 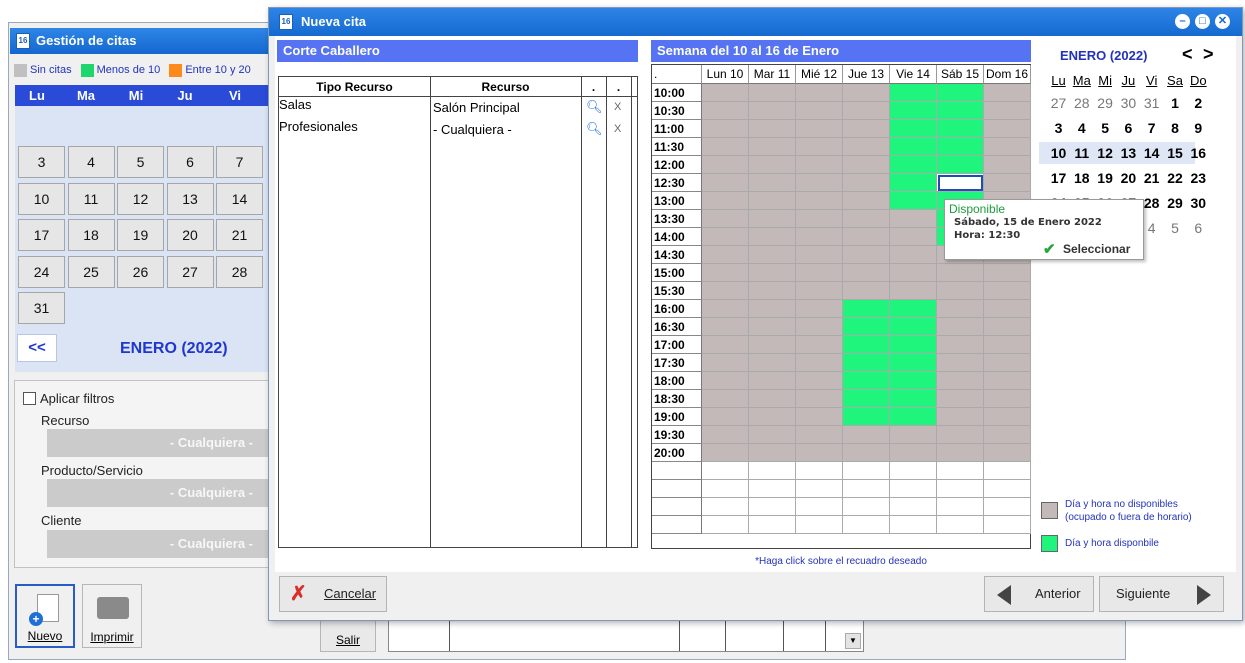 What do you see at coordinates (239, 271) in the screenshot?
I see `day-cell: 28` at bounding box center [239, 271].